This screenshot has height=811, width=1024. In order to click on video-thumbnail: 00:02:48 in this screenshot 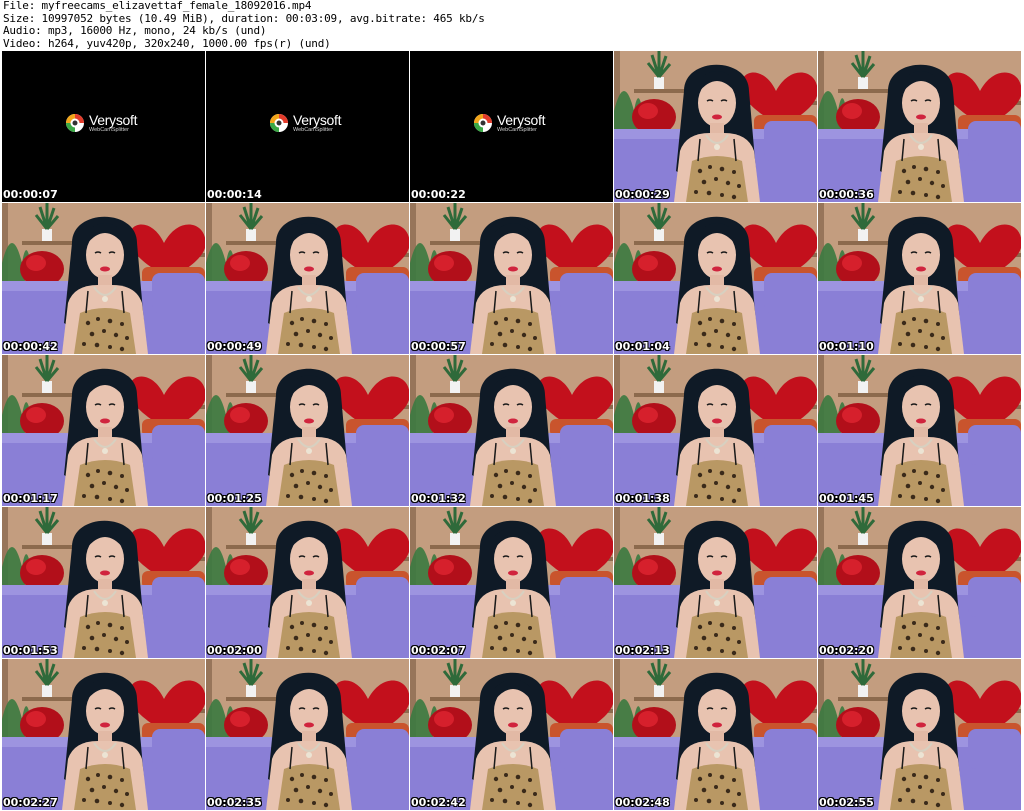, I will do `click(715, 734)`.